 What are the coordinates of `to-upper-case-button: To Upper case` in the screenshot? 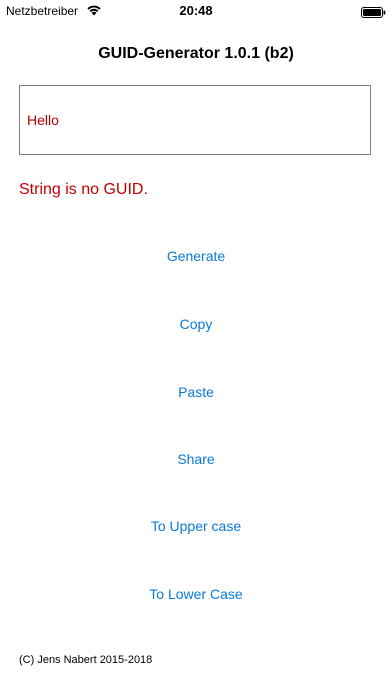 It's located at (196, 526).